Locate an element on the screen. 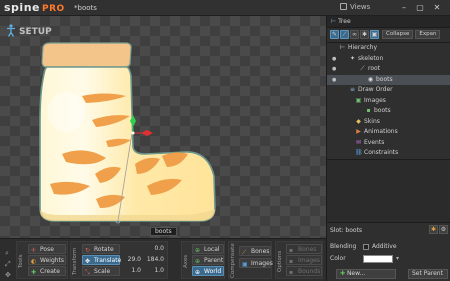  tree-item-skeleton: ● ✦ skeleton is located at coordinates (388, 59).